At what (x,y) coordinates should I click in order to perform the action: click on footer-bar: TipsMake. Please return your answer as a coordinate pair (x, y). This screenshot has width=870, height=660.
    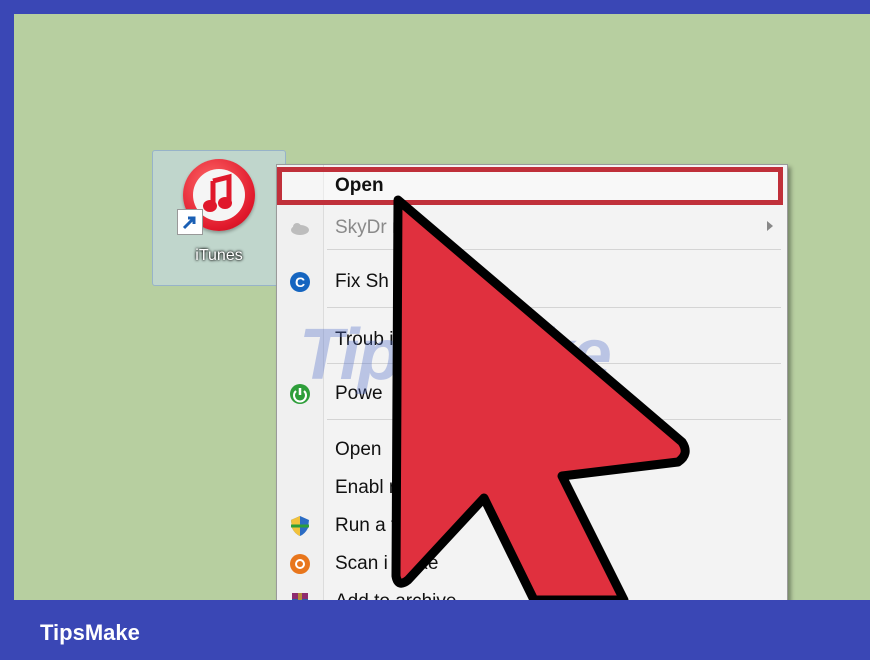
    Looking at the image, I should click on (435, 630).